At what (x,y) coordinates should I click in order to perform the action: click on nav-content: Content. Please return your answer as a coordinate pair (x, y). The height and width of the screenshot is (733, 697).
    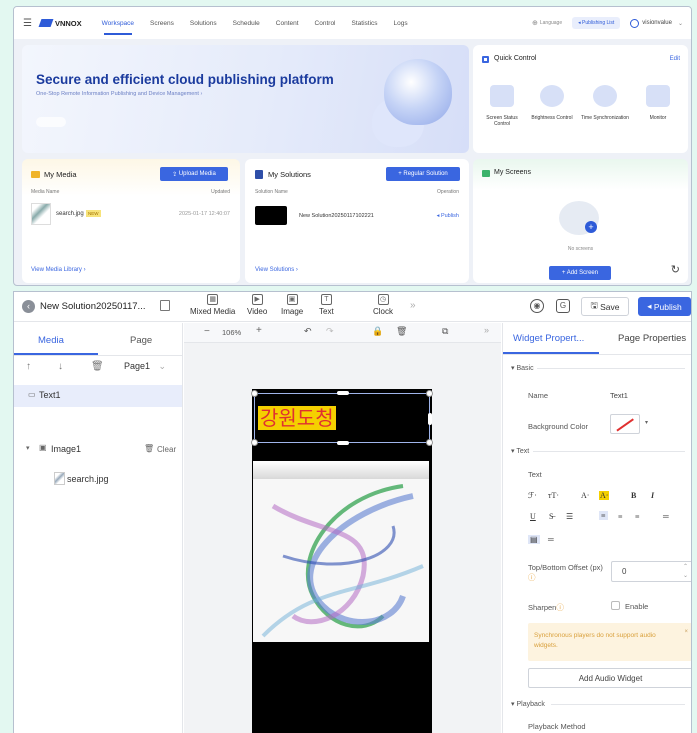
    Looking at the image, I should click on (287, 23).